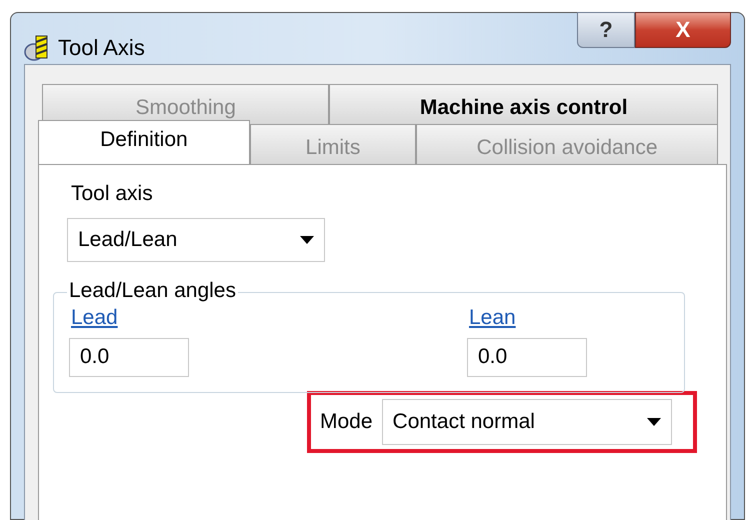  Describe the element at coordinates (346, 422) in the screenshot. I see `mode-label: Mode` at that location.